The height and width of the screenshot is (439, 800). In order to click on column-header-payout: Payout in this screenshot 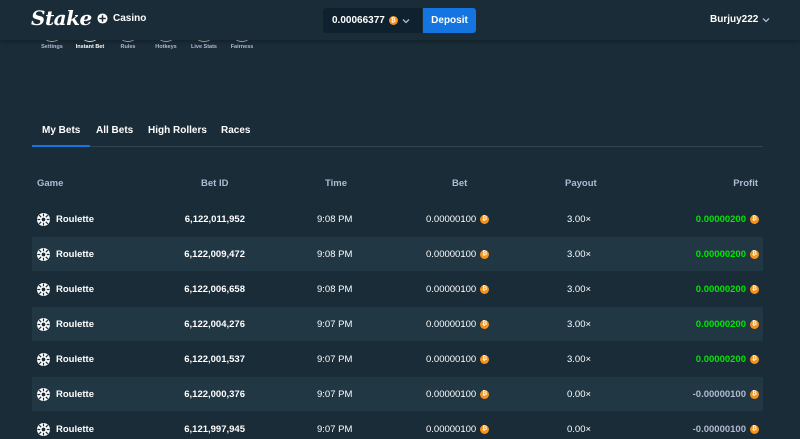, I will do `click(581, 183)`.